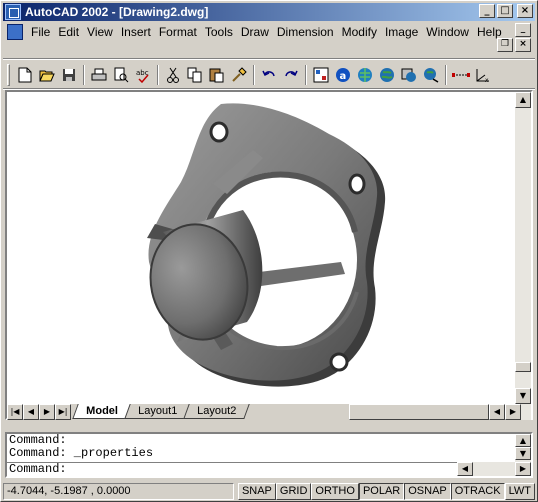  What do you see at coordinates (69, 75) in the screenshot?
I see `save-icon` at bounding box center [69, 75].